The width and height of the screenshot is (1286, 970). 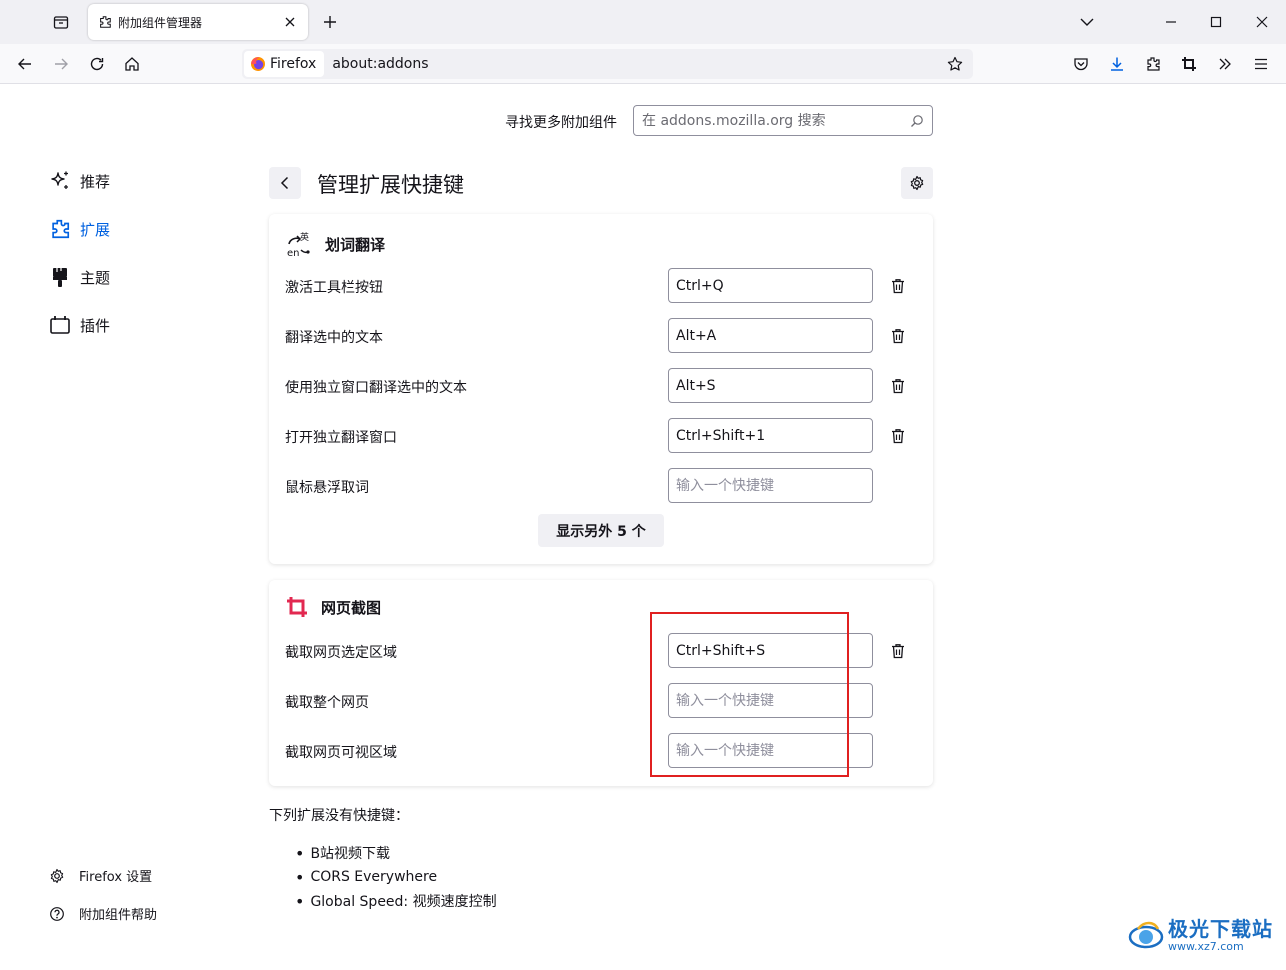 I want to click on plus-icon, so click(x=330, y=22).